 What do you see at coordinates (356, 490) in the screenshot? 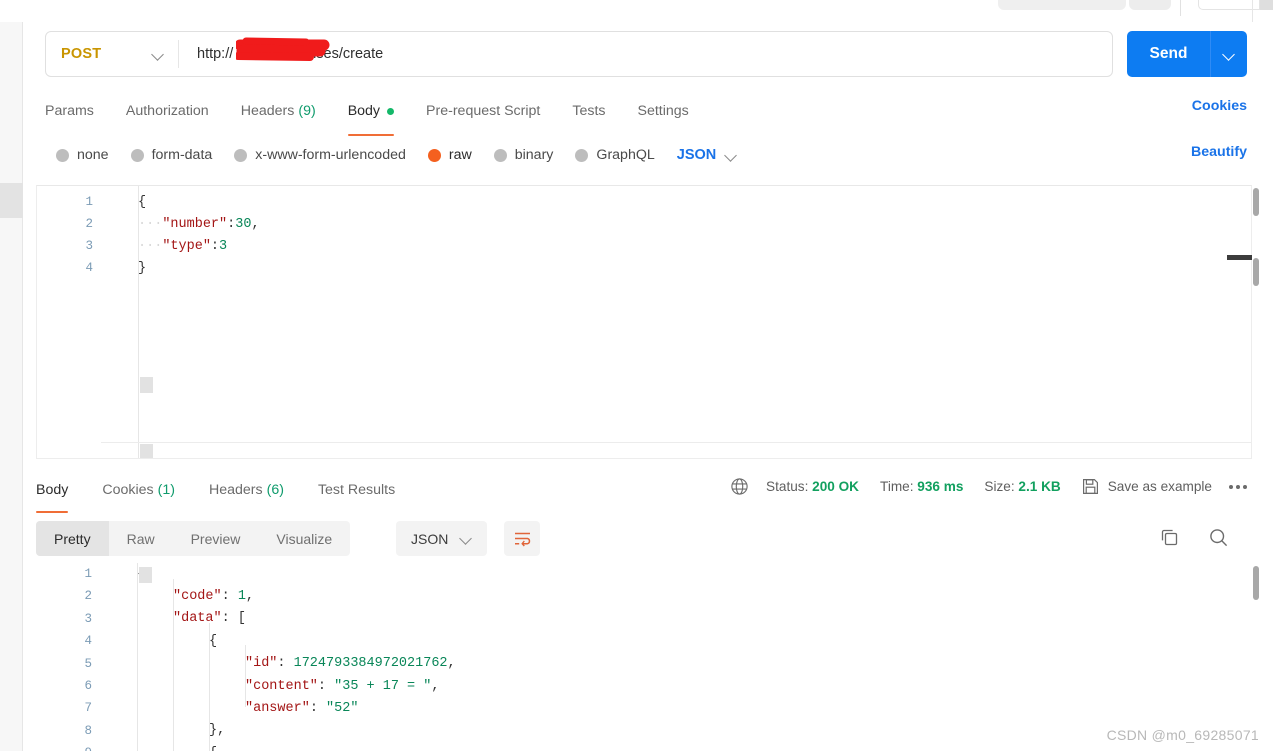
I see `response-tab-test-results: Test Results` at bounding box center [356, 490].